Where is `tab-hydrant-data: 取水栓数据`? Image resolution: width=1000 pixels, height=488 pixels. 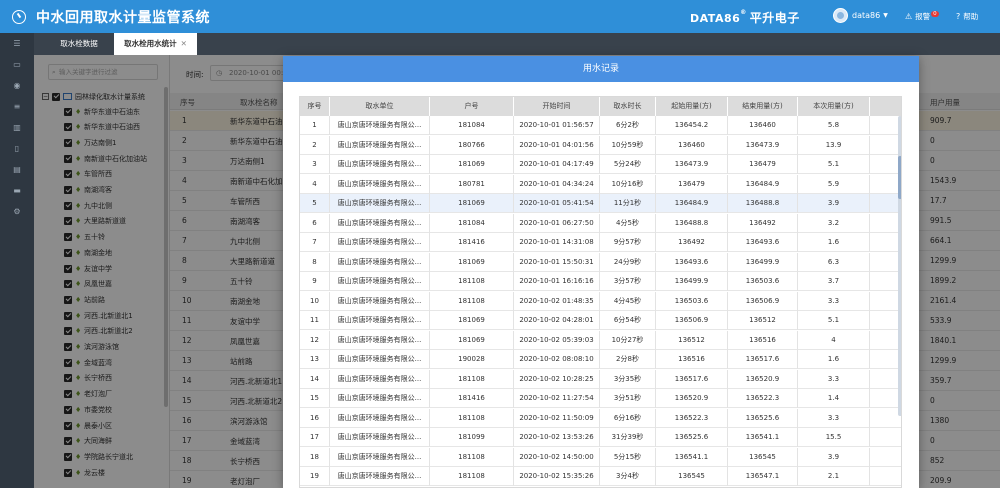
tab-hydrant-data: 取水栓数据 is located at coordinates (79, 44).